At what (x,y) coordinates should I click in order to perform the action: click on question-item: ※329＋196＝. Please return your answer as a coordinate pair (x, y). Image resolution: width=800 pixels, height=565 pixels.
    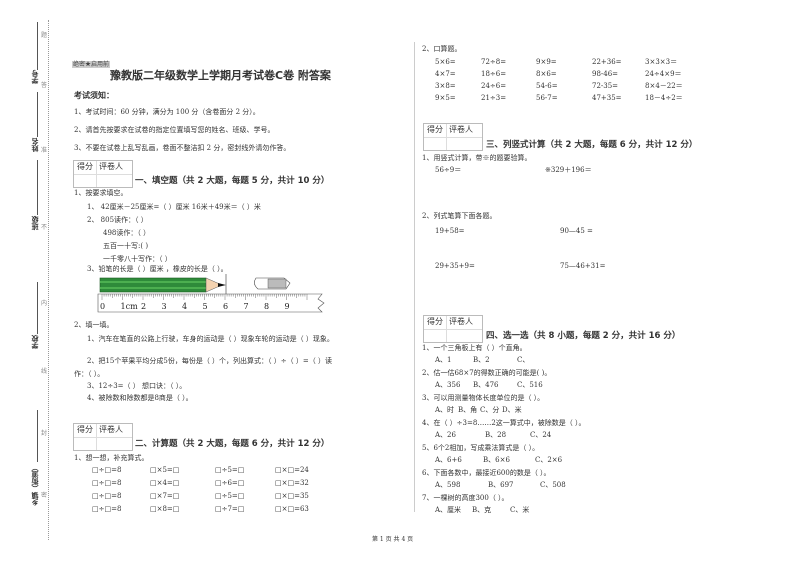
    Looking at the image, I should click on (568, 170).